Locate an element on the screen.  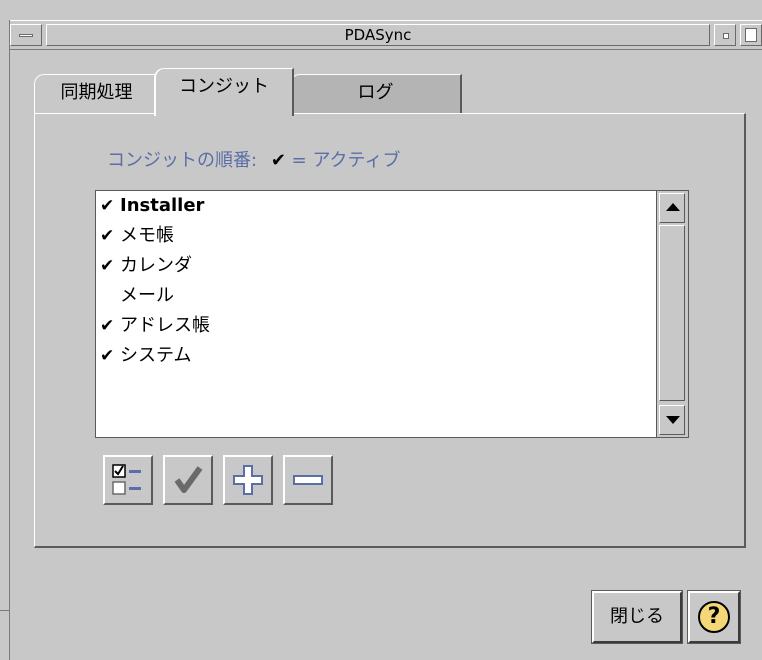
tab-conduits-label: コンジット is located at coordinates (224, 86).